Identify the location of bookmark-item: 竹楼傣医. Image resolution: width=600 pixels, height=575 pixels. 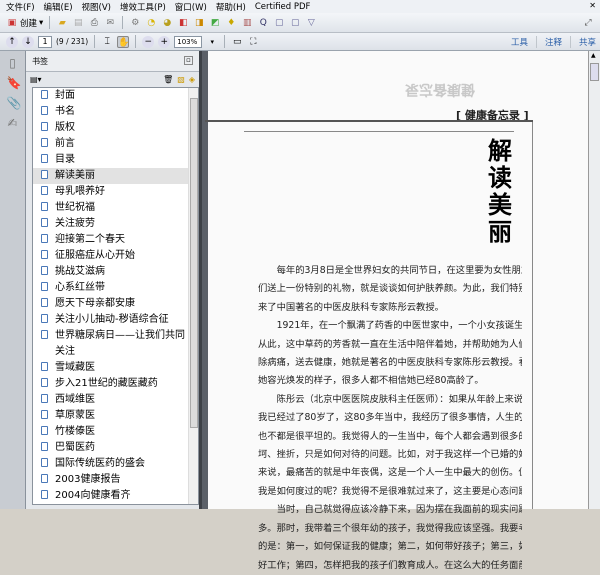
(110, 432).